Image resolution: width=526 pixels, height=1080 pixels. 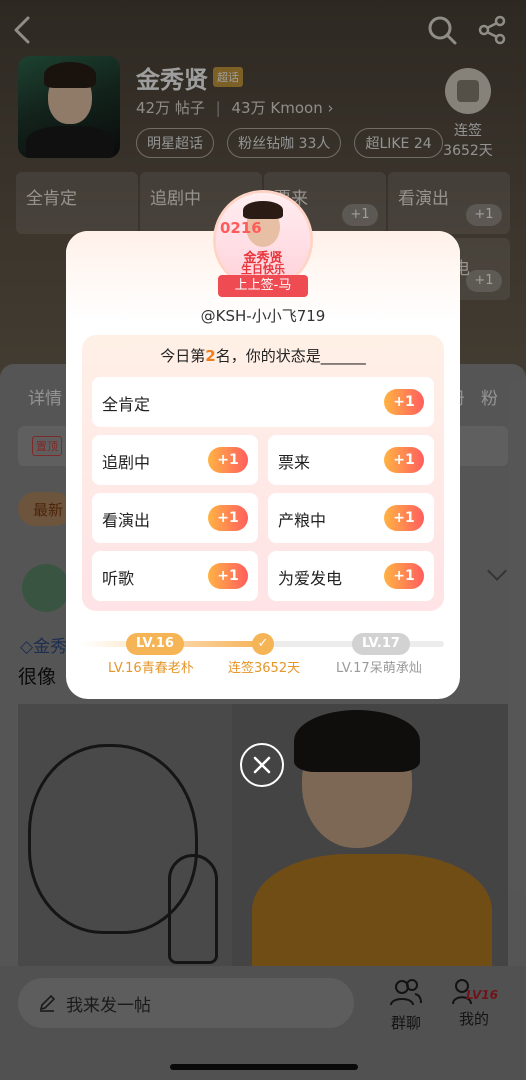 What do you see at coordinates (351, 518) in the screenshot?
I see `status-option-fanart: 产粮中 +1` at bounding box center [351, 518].